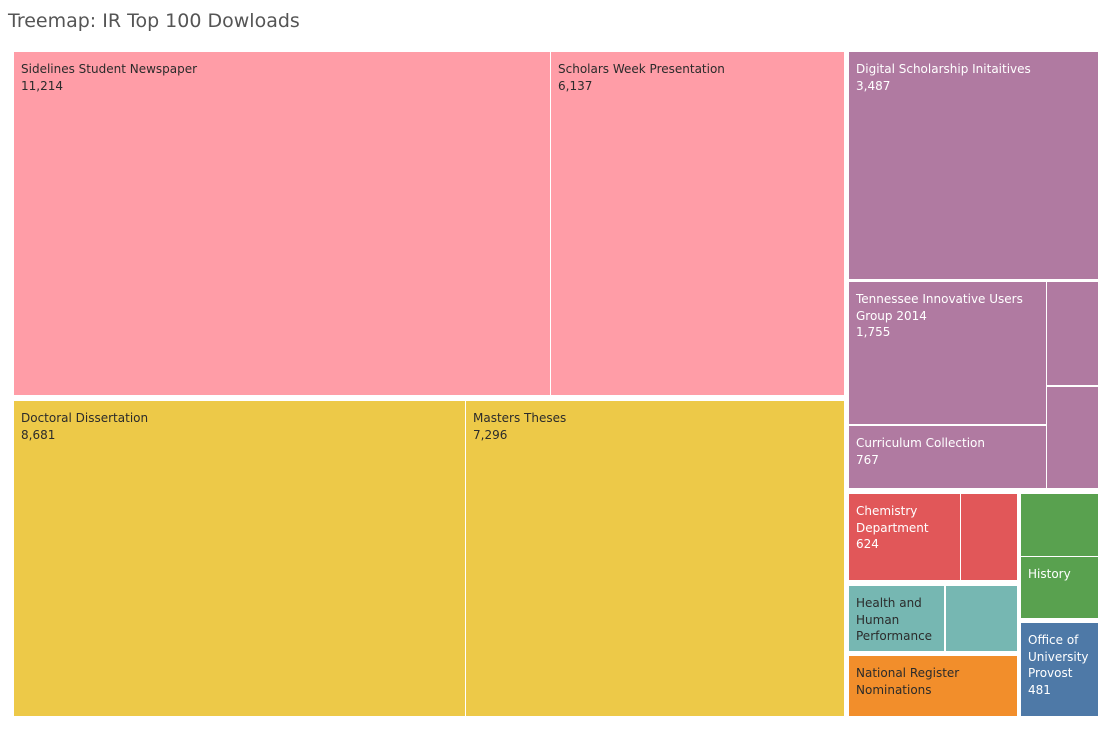 This screenshot has width=1115, height=733. What do you see at coordinates (1059, 587) in the screenshot?
I see `treemap-cell-history: History` at bounding box center [1059, 587].